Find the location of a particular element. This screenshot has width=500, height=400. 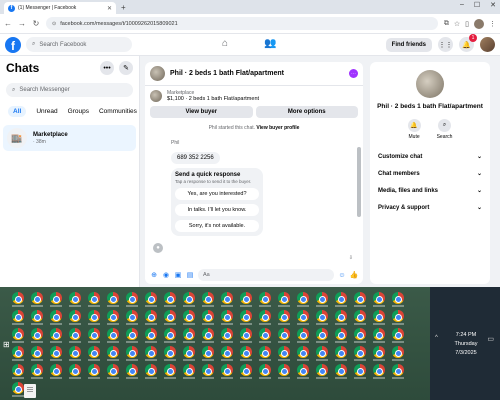

show-hidden-icons: ^ is located at coordinates (436, 338).